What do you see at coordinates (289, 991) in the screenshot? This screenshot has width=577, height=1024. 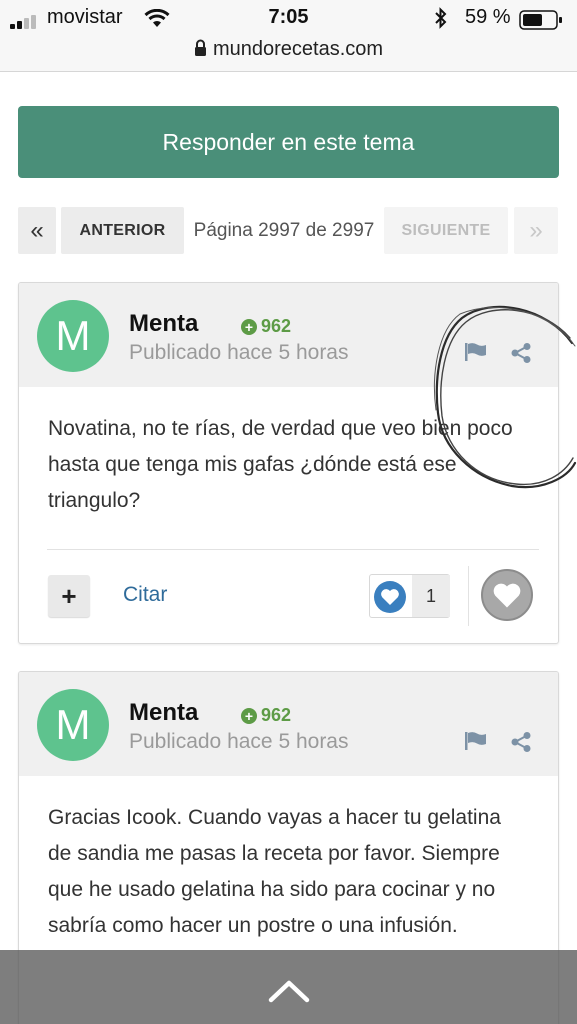 I see `chevron-up-icon` at bounding box center [289, 991].